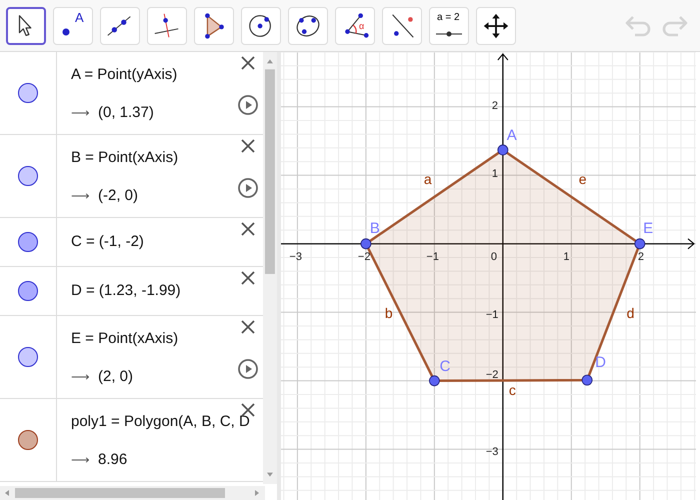 This screenshot has width=700, height=500. Describe the element at coordinates (582, 179) in the screenshot. I see `segment-label: e` at that location.